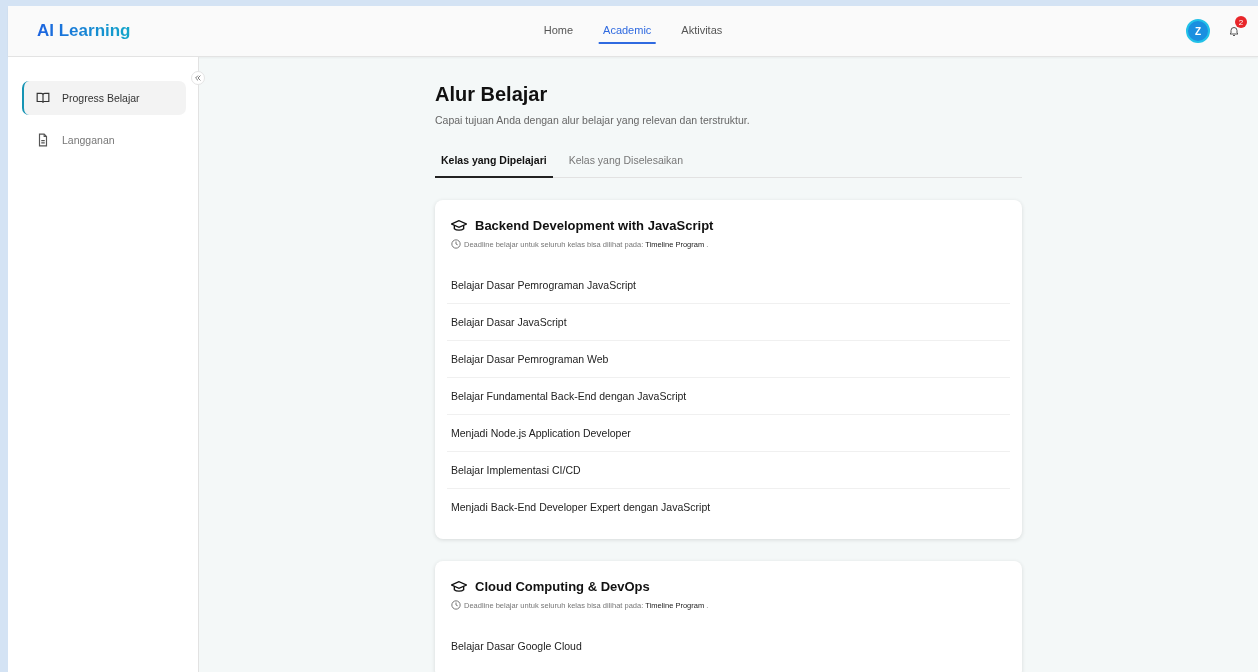 This screenshot has height=672, width=1258. What do you see at coordinates (728, 396) in the screenshot?
I see `class-item: Belajar Fundamental Back-End dengan JavaScript` at bounding box center [728, 396].